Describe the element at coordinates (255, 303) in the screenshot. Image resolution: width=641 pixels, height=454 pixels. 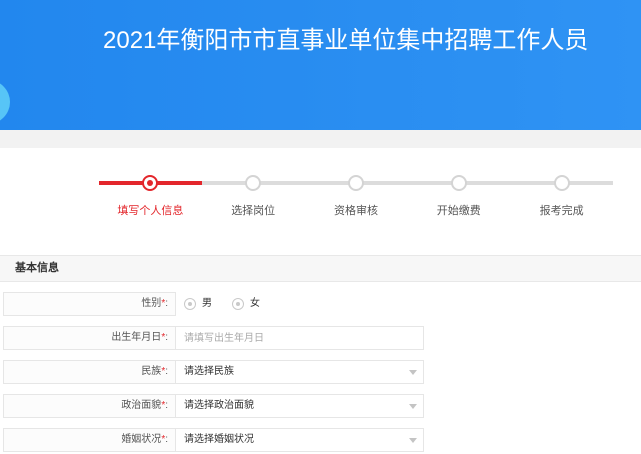
I see `radio-label: 女` at that location.